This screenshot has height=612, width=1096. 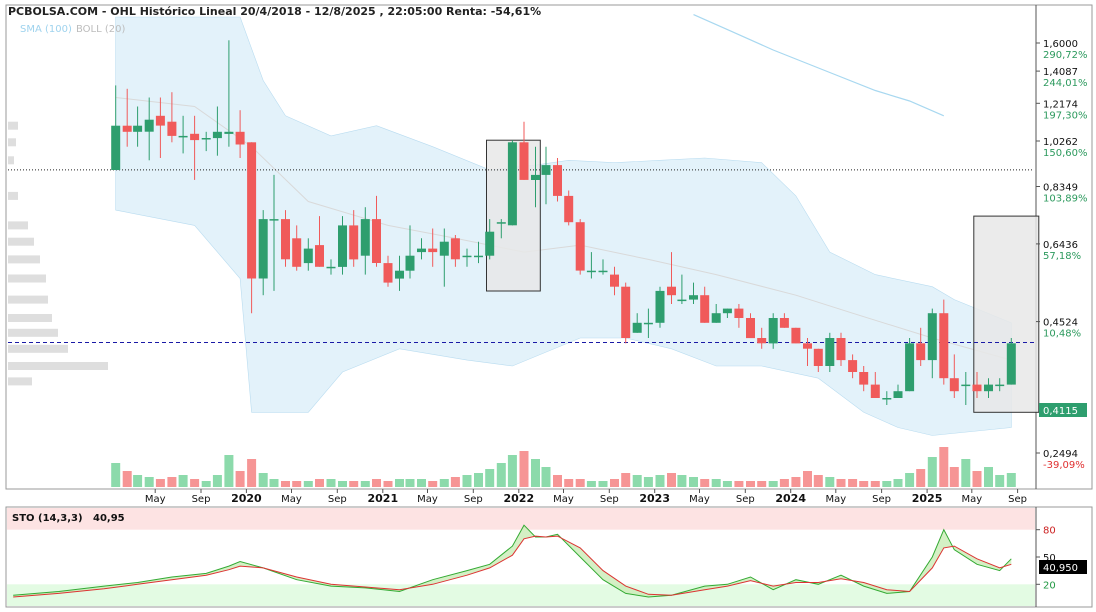 I want to click on legend-boll: BOLL (20), so click(x=101, y=29).